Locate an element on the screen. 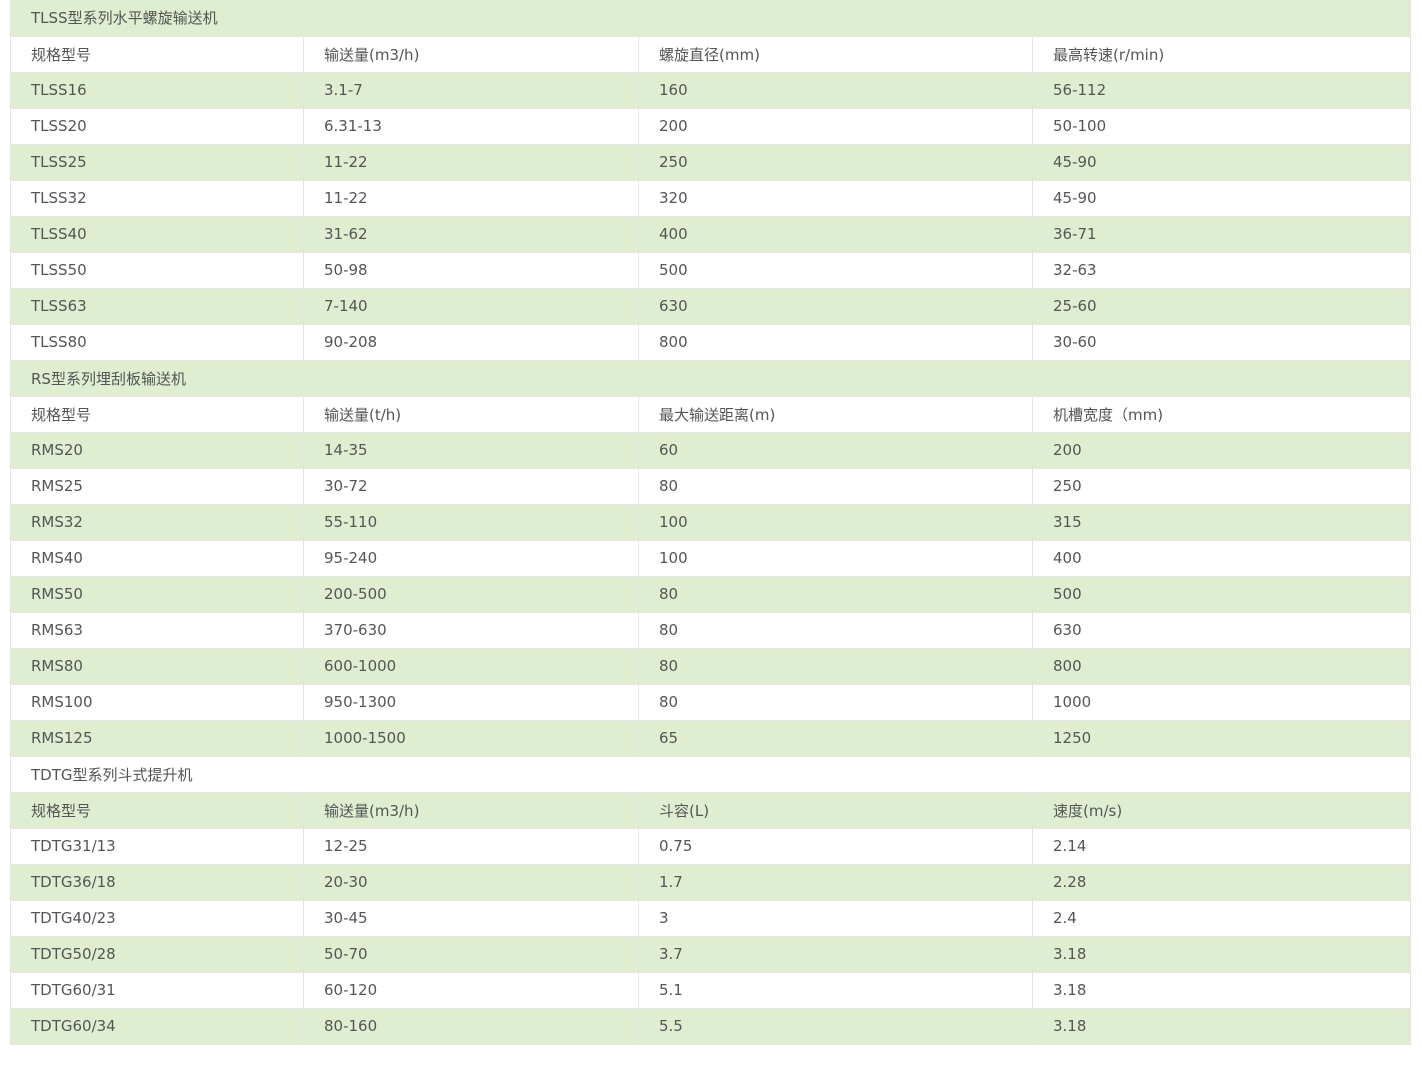 Image resolution: width=1422 pixels, height=1084 pixels. table-header-row: 规格型号 输送量(m3/h) 斗容(L) 速度(m/s) is located at coordinates (711, 810).